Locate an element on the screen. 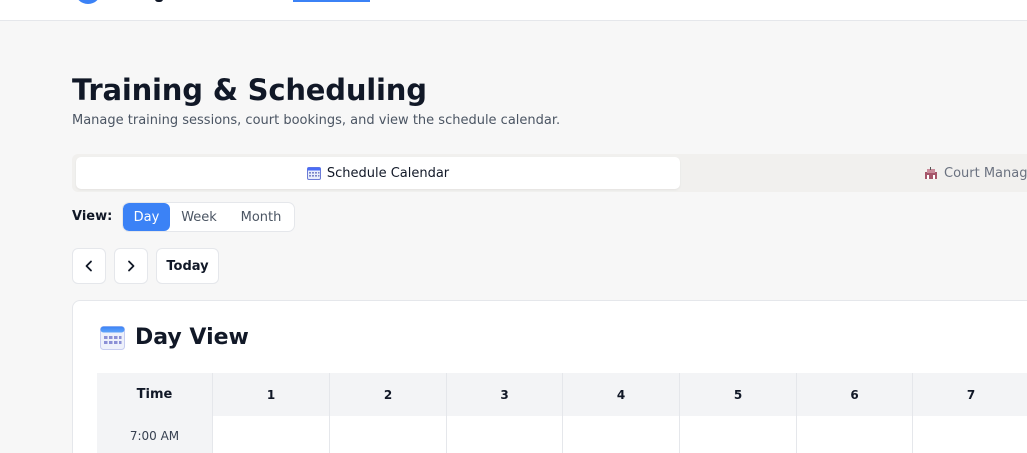 The image size is (1027, 453). view-week-button: Week is located at coordinates (199, 217).